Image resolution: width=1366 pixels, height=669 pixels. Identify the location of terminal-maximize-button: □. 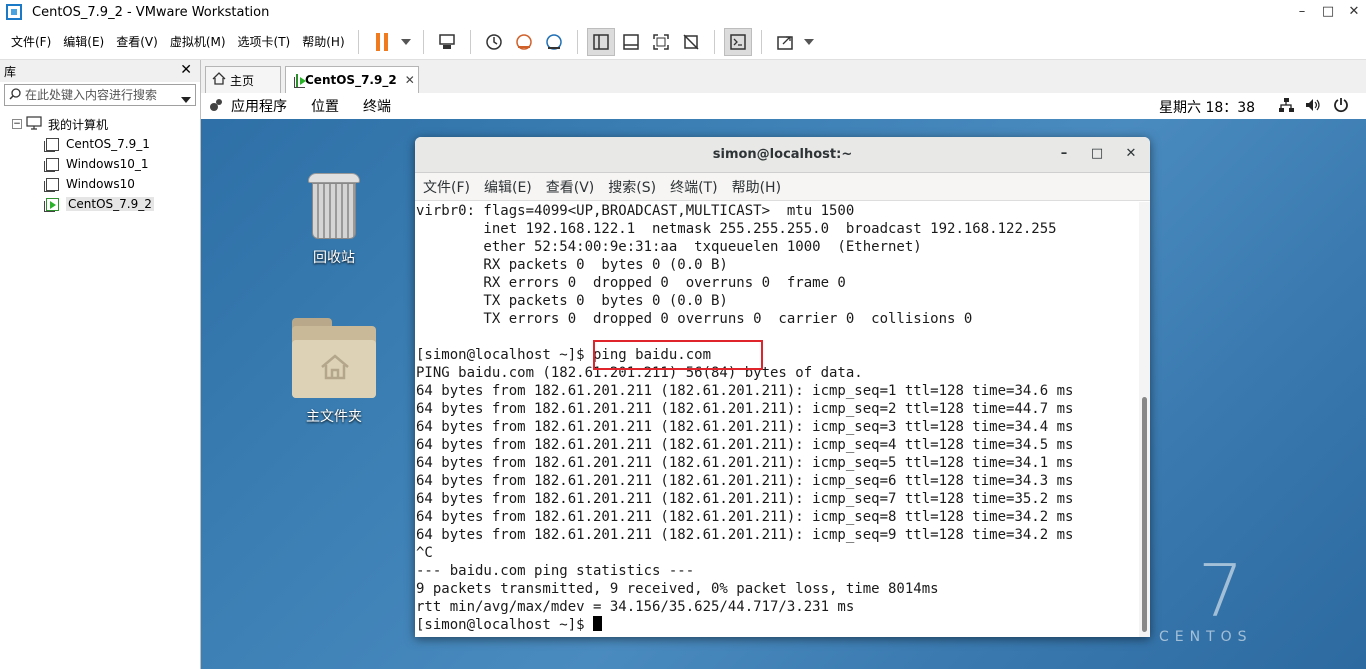
(1097, 155).